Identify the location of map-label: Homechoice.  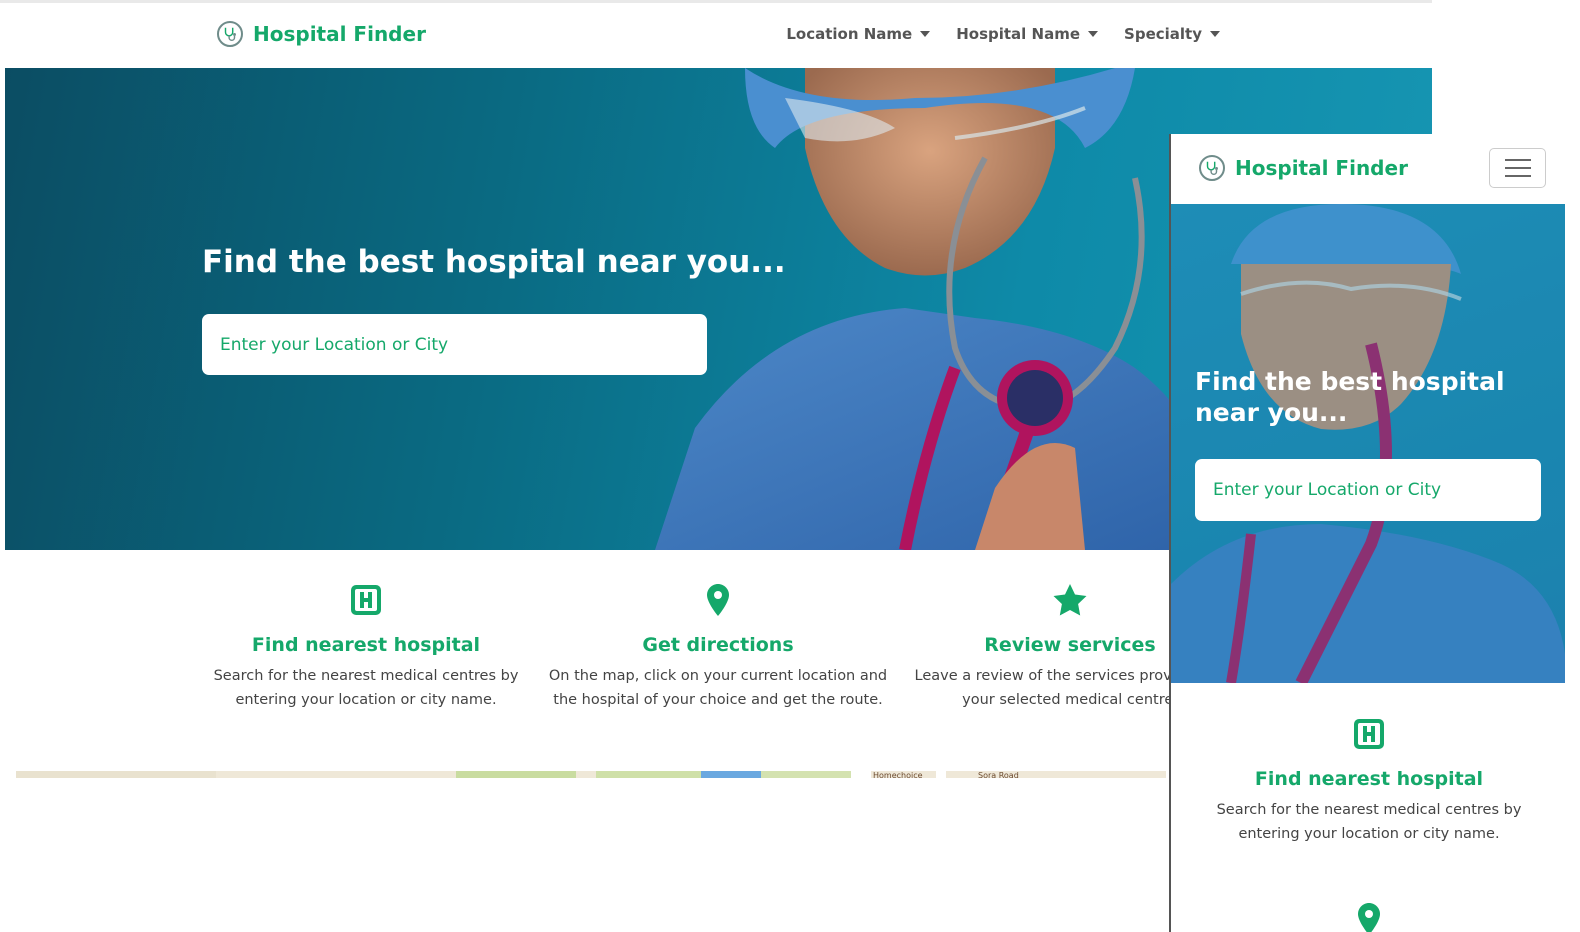
(898, 774).